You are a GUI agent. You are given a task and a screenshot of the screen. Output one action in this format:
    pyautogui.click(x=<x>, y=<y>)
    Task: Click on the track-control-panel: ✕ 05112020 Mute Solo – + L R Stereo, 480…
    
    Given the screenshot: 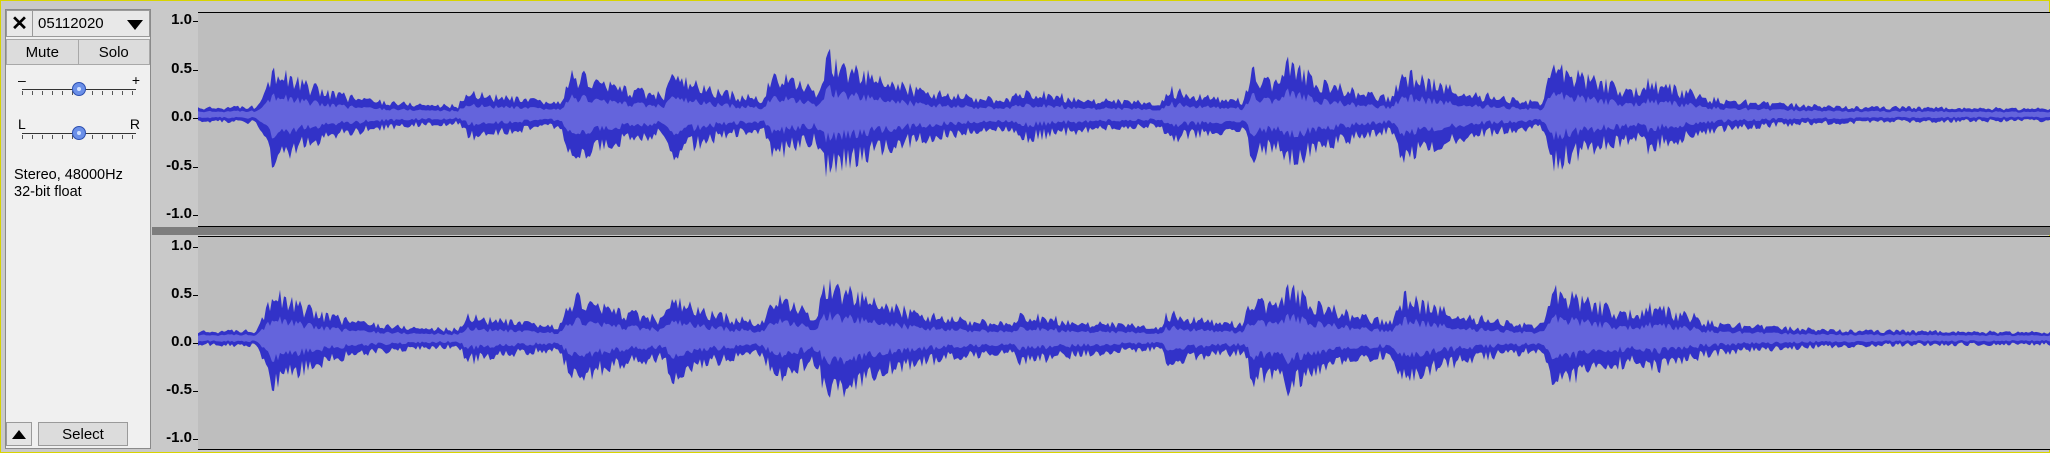 What is the action you would take?
    pyautogui.click(x=78, y=229)
    